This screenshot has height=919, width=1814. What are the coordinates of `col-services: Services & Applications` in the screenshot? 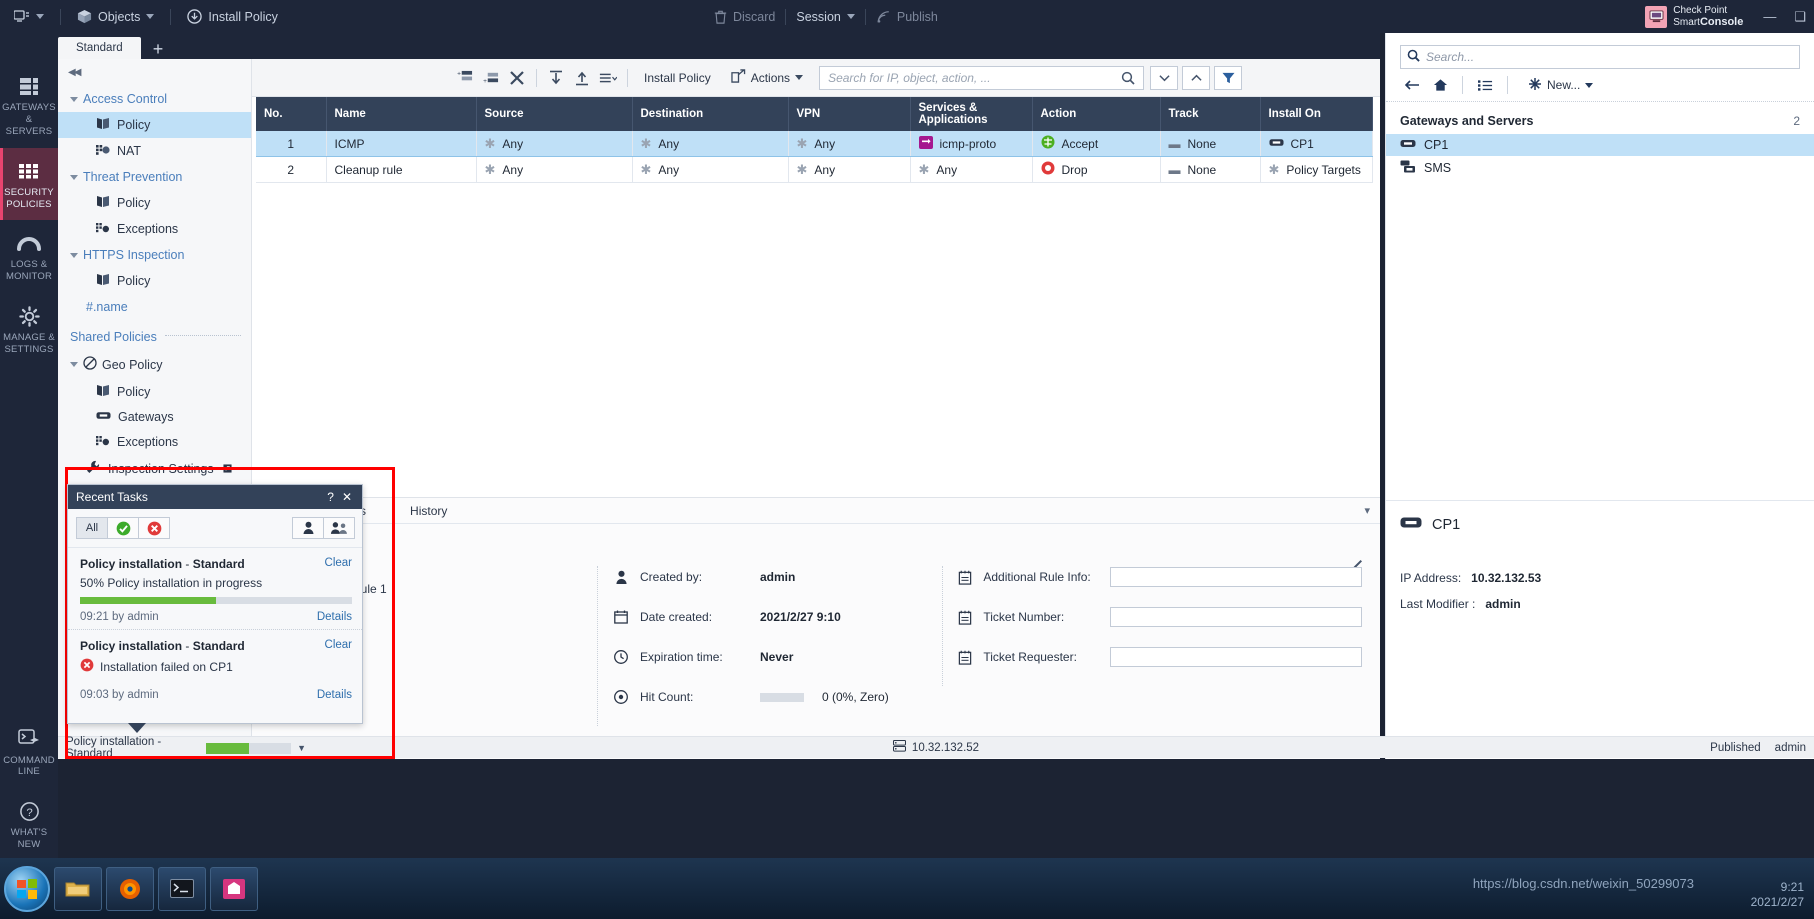 It's located at (971, 114).